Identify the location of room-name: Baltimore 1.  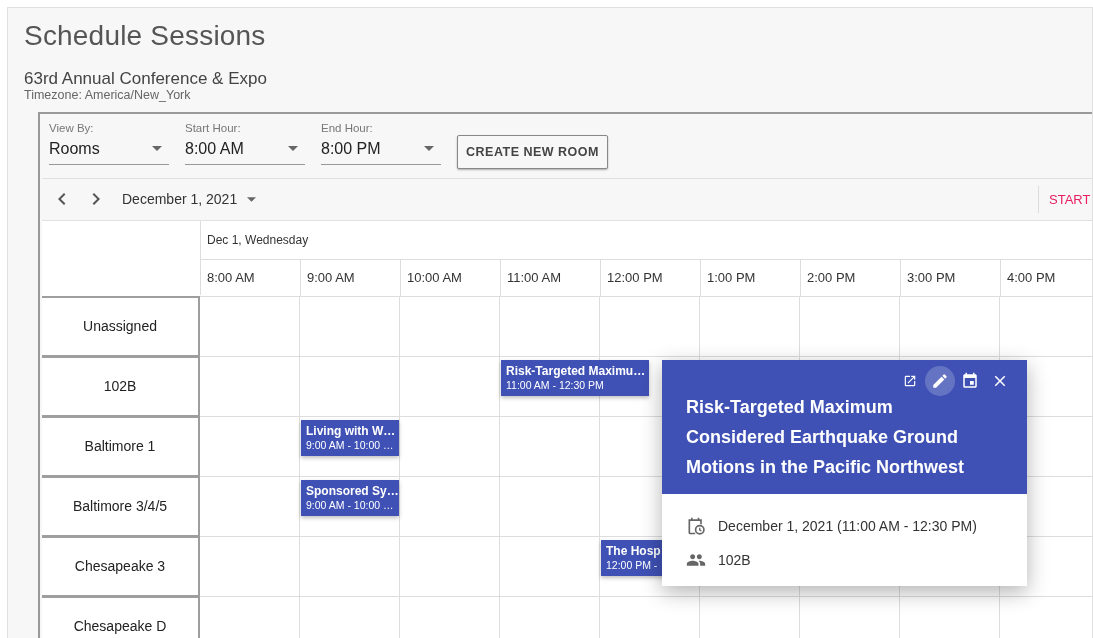
(121, 445).